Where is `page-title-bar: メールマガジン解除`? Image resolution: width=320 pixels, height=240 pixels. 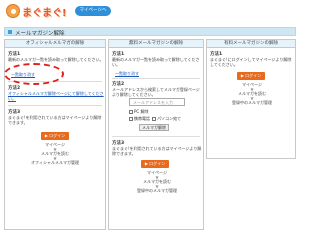 page-title-bar: メールマガジン解除 is located at coordinates (150, 32).